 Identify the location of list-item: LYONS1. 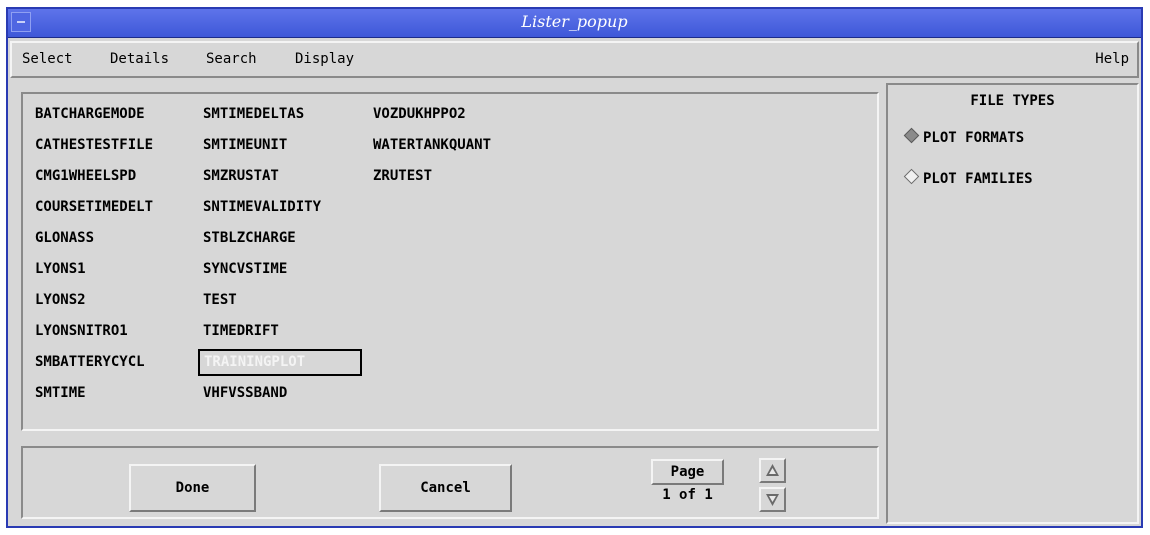
(60, 269).